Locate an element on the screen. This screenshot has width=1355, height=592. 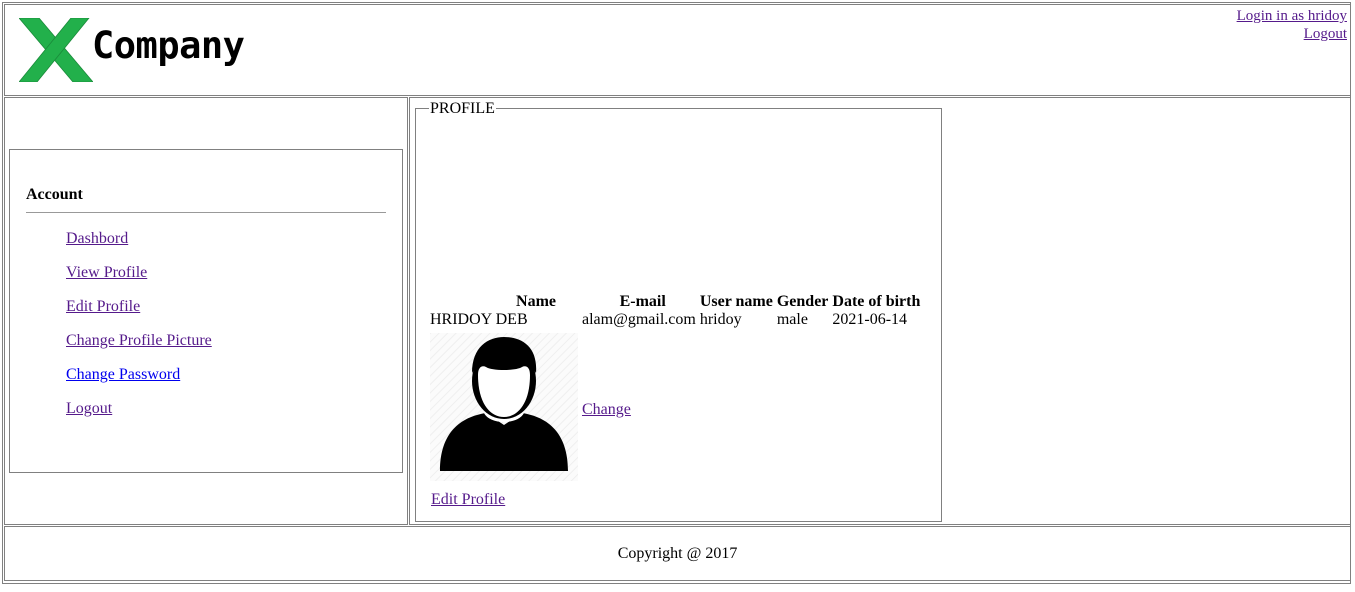
edit-profile-link: Edit Profile is located at coordinates (468, 500).